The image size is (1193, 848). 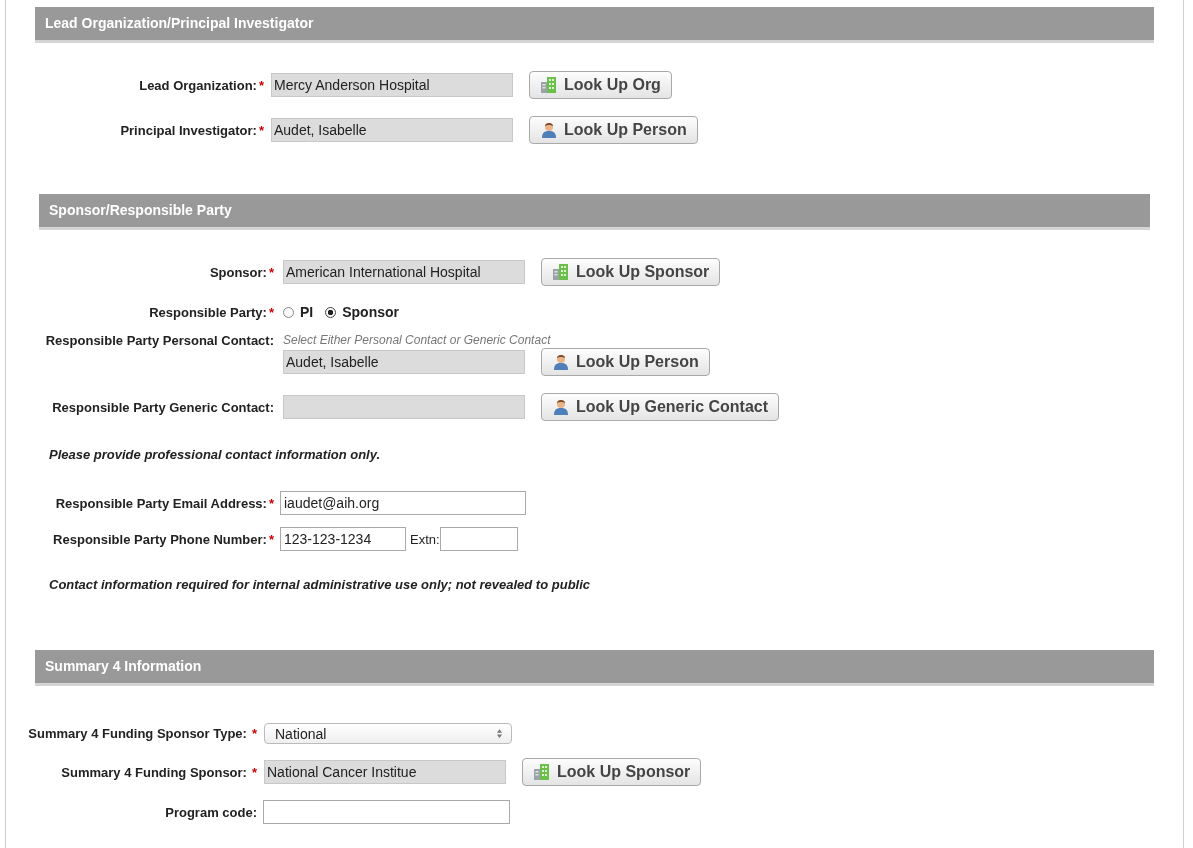 I want to click on phone-field: 123-123-1234, so click(x=343, y=539).